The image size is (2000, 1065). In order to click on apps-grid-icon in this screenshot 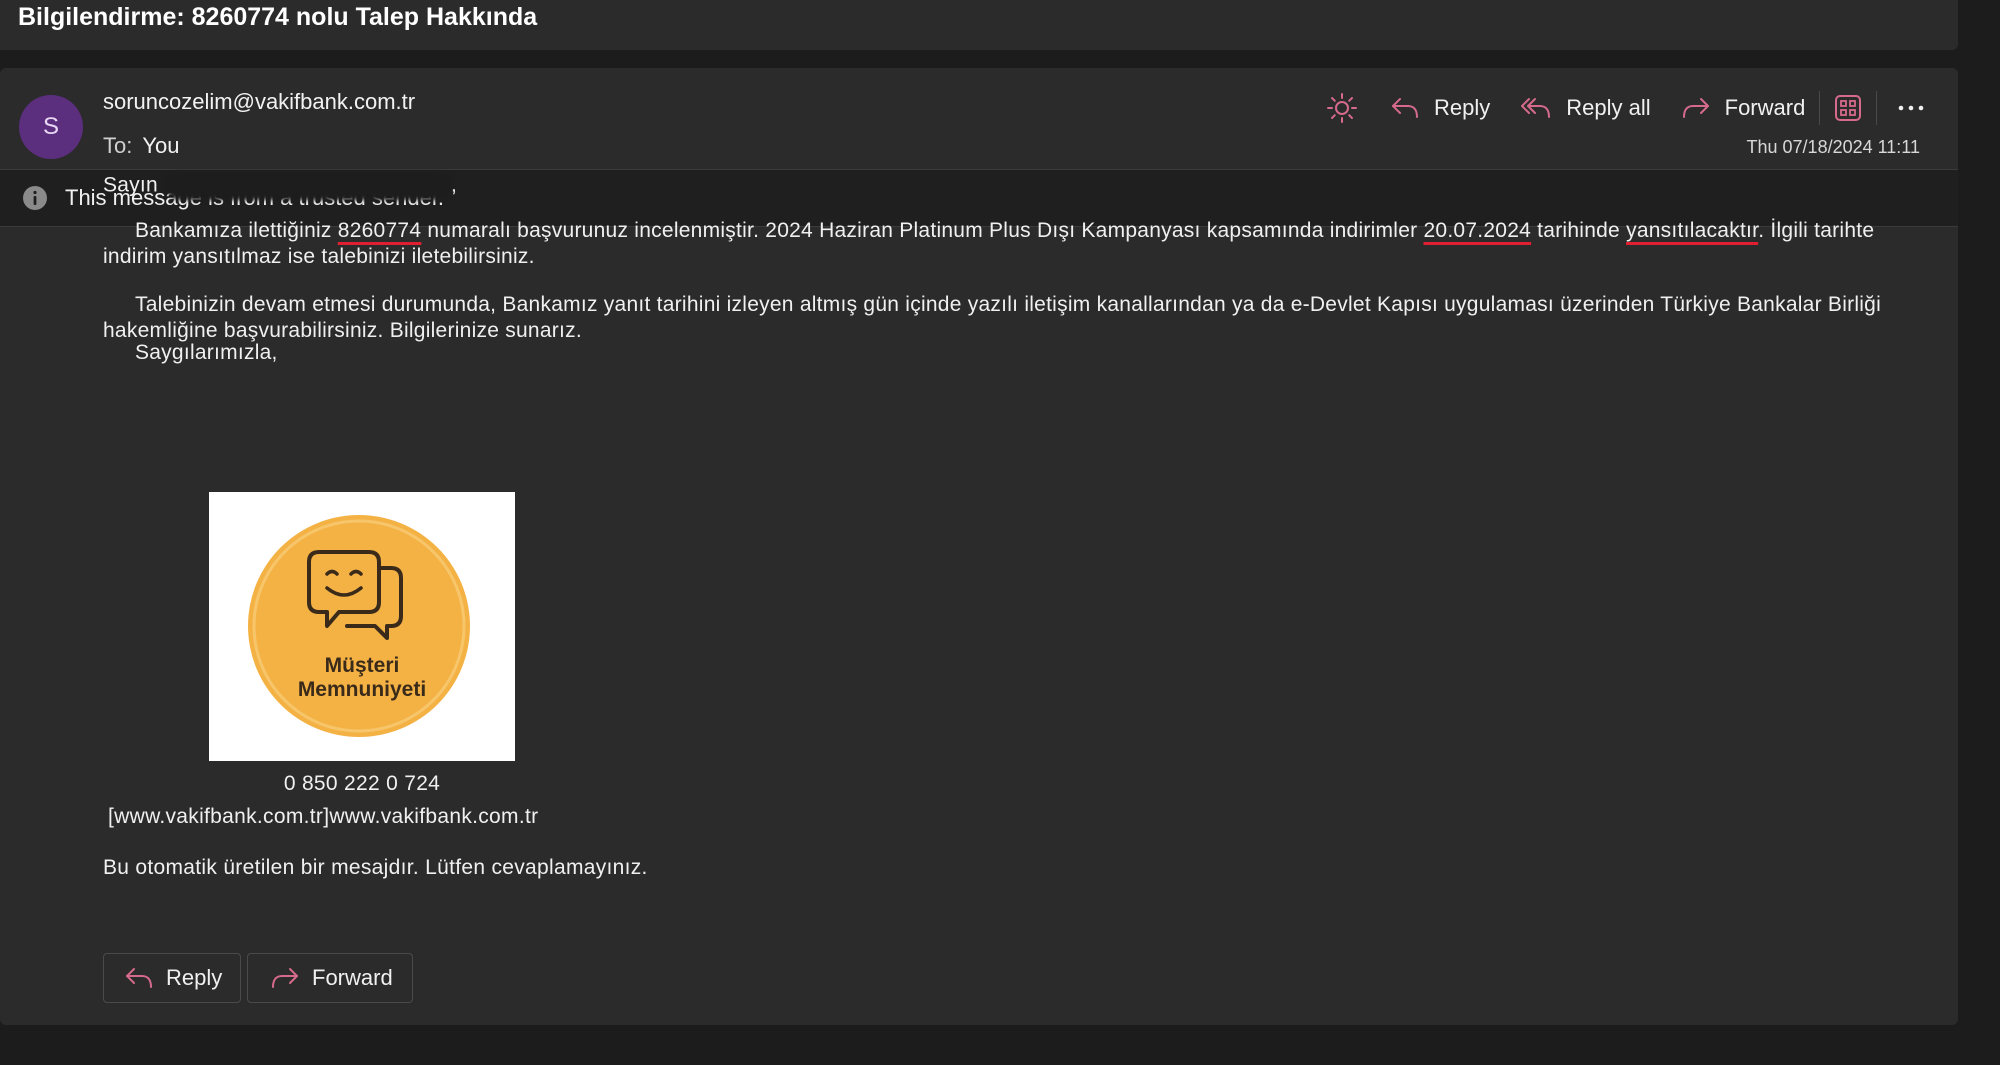, I will do `click(1848, 108)`.